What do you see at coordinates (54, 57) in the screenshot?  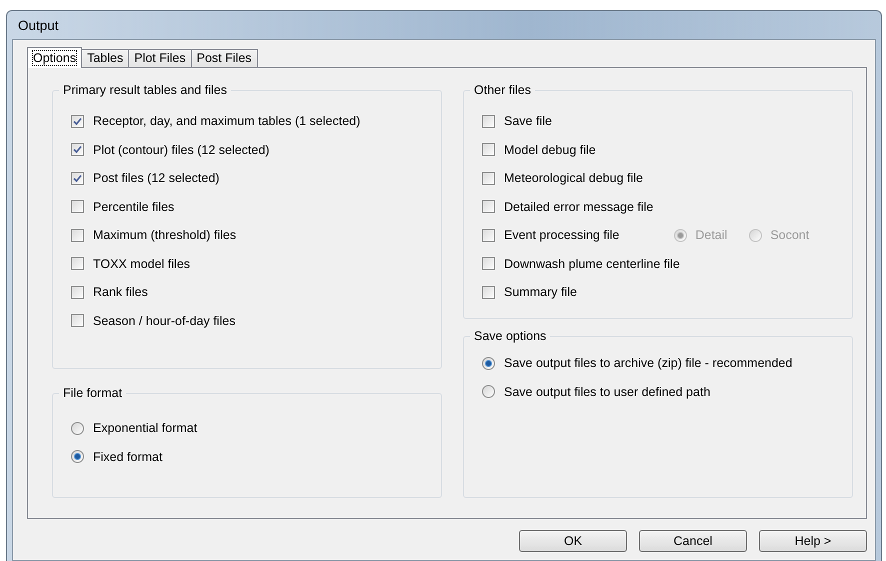 I see `tab: Options` at bounding box center [54, 57].